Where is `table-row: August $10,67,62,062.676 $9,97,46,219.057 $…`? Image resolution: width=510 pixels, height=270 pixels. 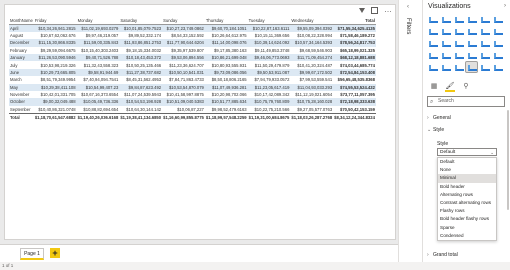
table-row: August $10,67,62,062.676 $9,97,46,219.057 $… is located at coordinates (192, 35).